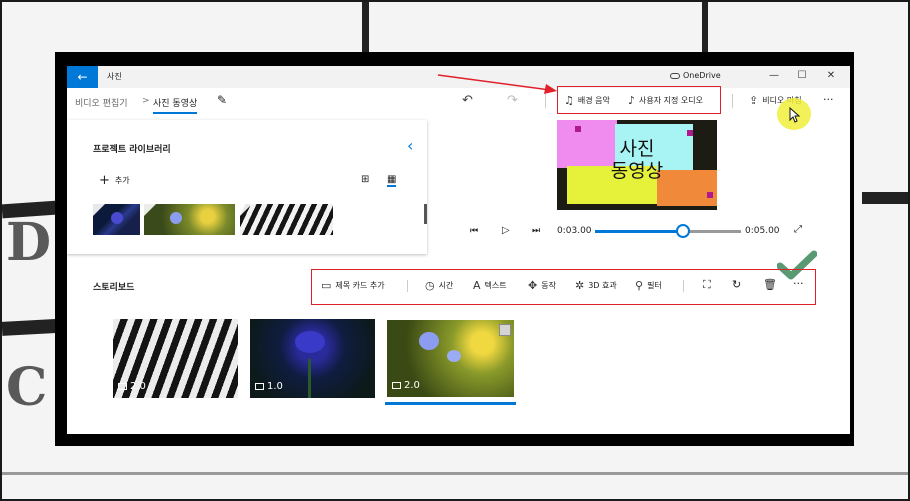 The width and height of the screenshot is (910, 501). I want to click on back-button: ←, so click(82, 77).